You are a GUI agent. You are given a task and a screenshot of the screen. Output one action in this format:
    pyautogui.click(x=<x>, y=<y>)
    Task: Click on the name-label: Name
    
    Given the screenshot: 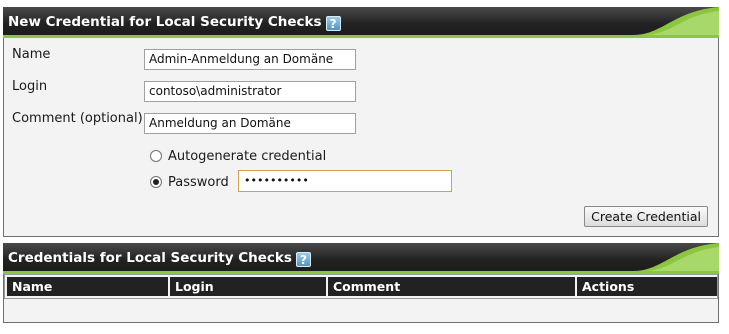 What is the action you would take?
    pyautogui.click(x=31, y=54)
    